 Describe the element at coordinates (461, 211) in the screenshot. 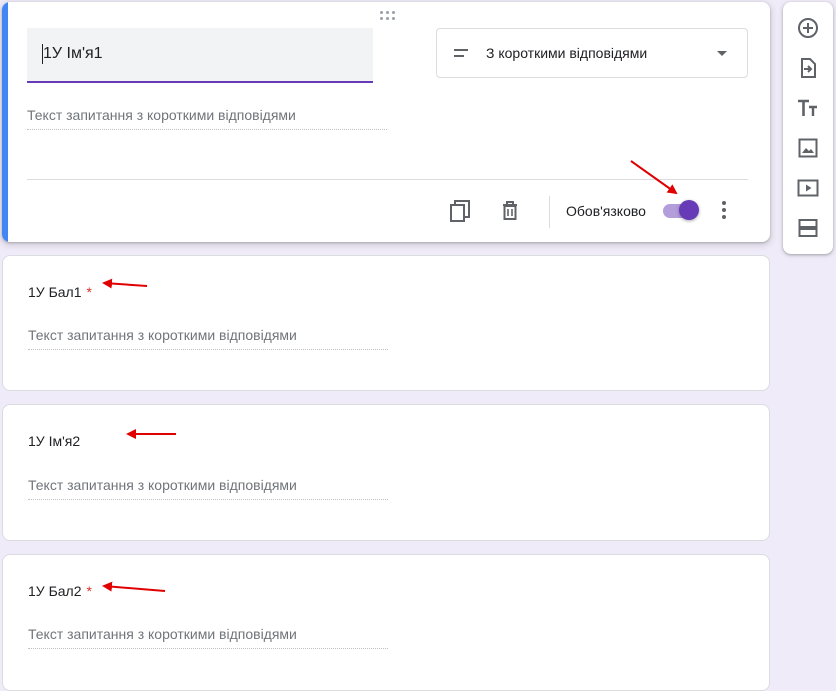

I see `duplicate-icon` at that location.